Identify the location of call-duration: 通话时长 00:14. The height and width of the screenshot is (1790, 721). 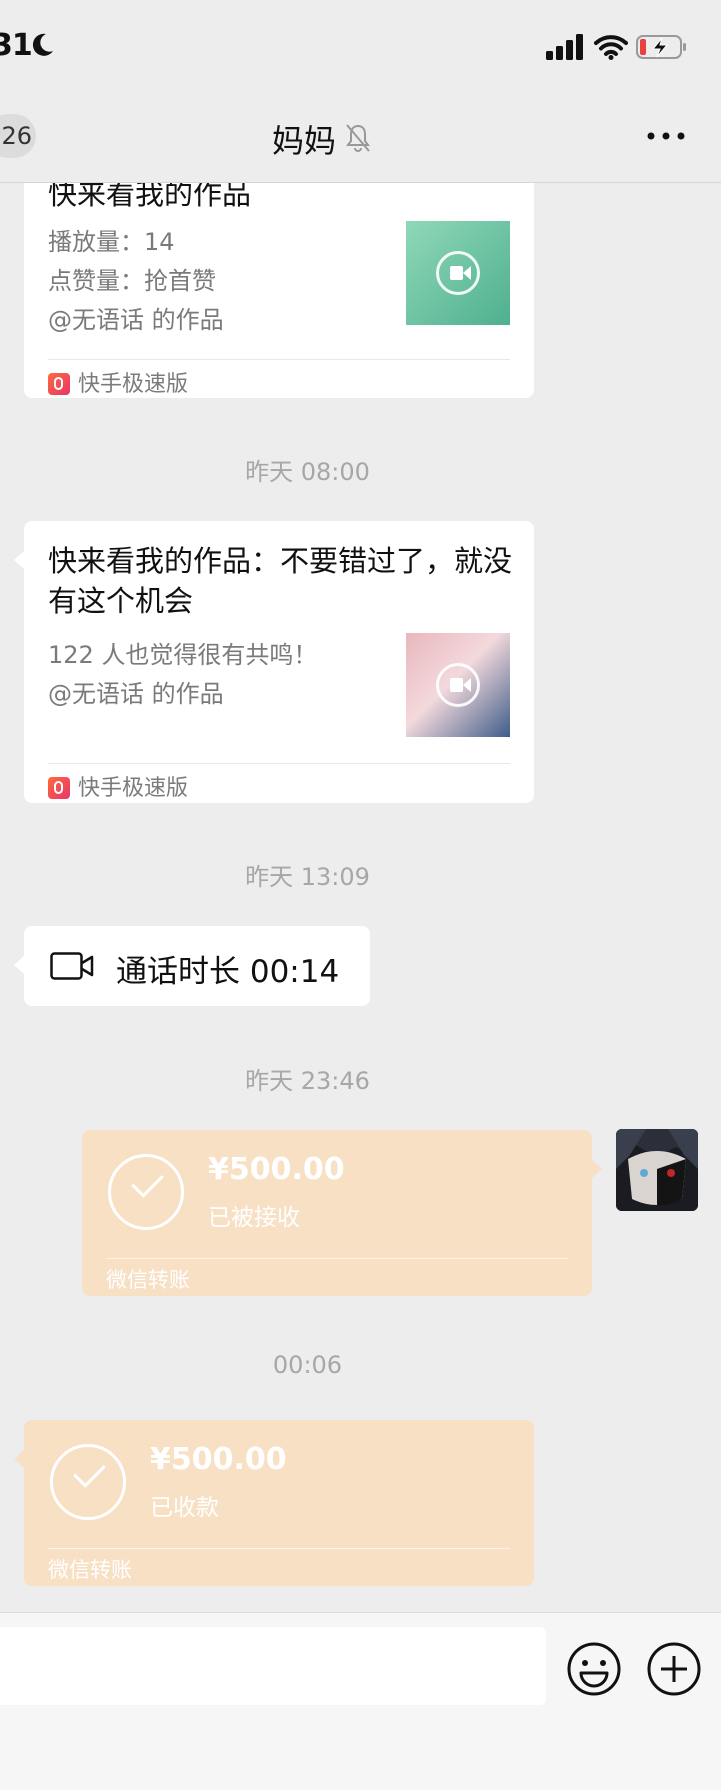
(228, 972).